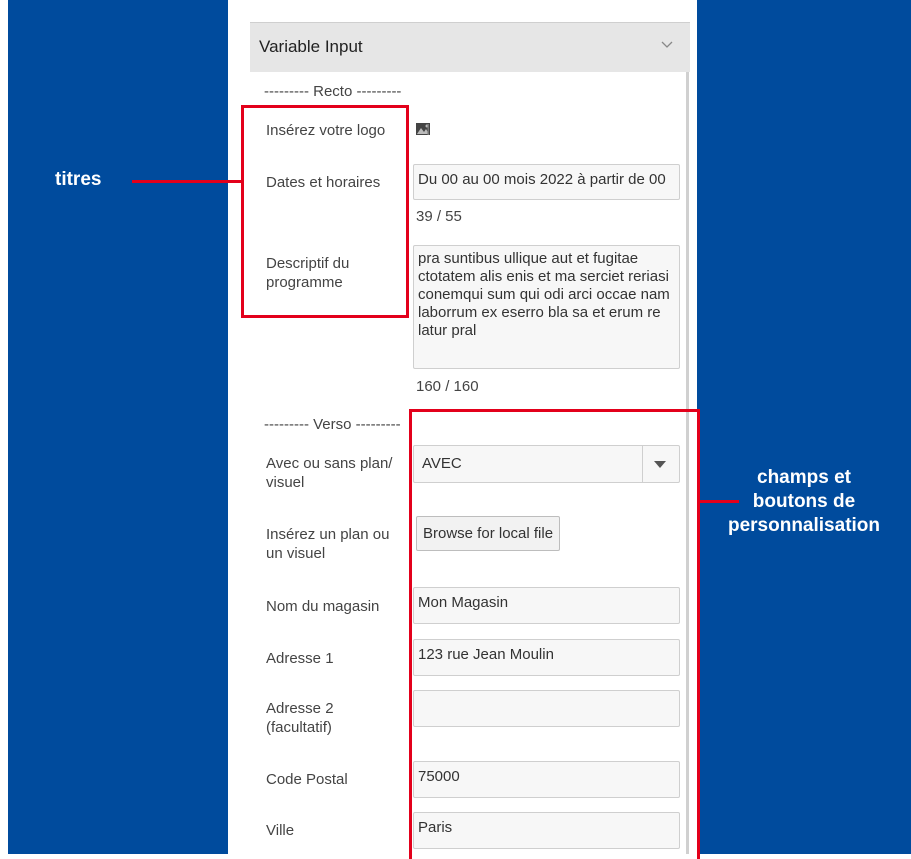 The height and width of the screenshot is (859, 911). What do you see at coordinates (718, 501) in the screenshot?
I see `annotation-fields-line` at bounding box center [718, 501].